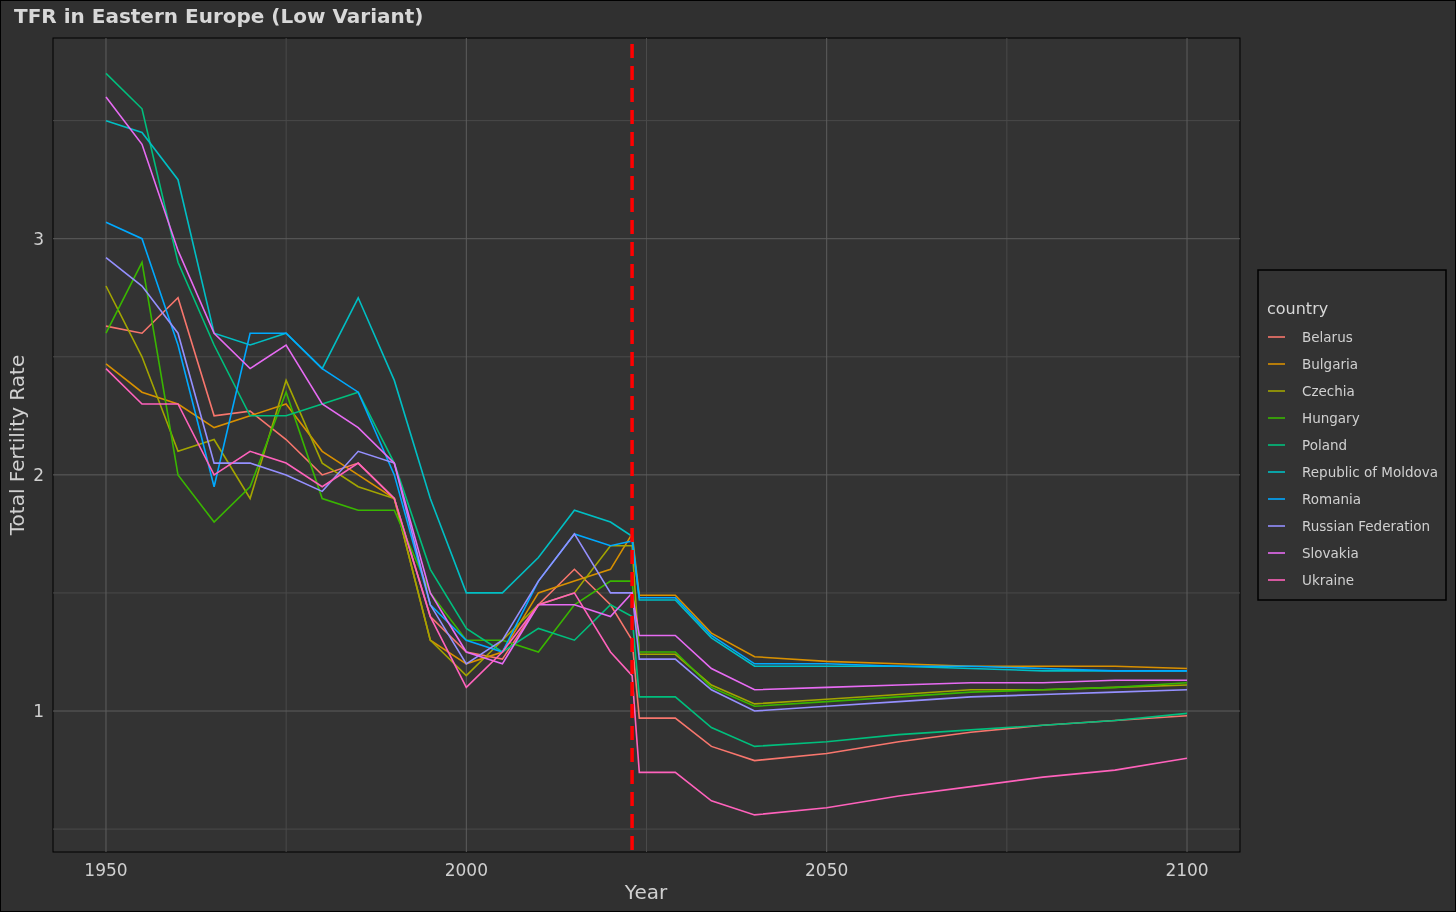  I want to click on x-tick-label: 2000, so click(466, 870).